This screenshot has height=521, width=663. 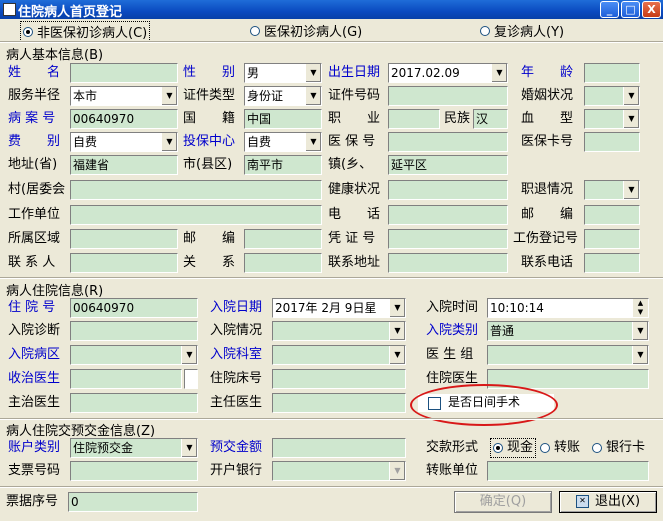 What do you see at coordinates (34, 238) in the screenshot?
I see `region-label: 所属区域` at bounding box center [34, 238].